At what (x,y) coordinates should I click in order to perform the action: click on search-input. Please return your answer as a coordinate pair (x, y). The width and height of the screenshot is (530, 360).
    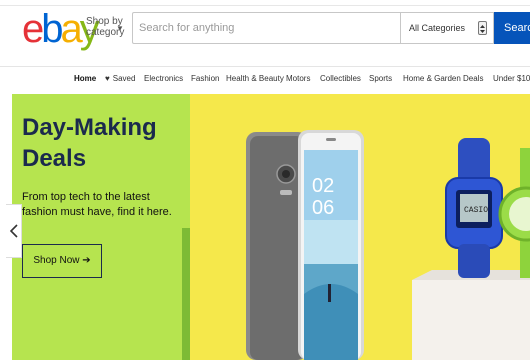
    Looking at the image, I should click on (267, 28).